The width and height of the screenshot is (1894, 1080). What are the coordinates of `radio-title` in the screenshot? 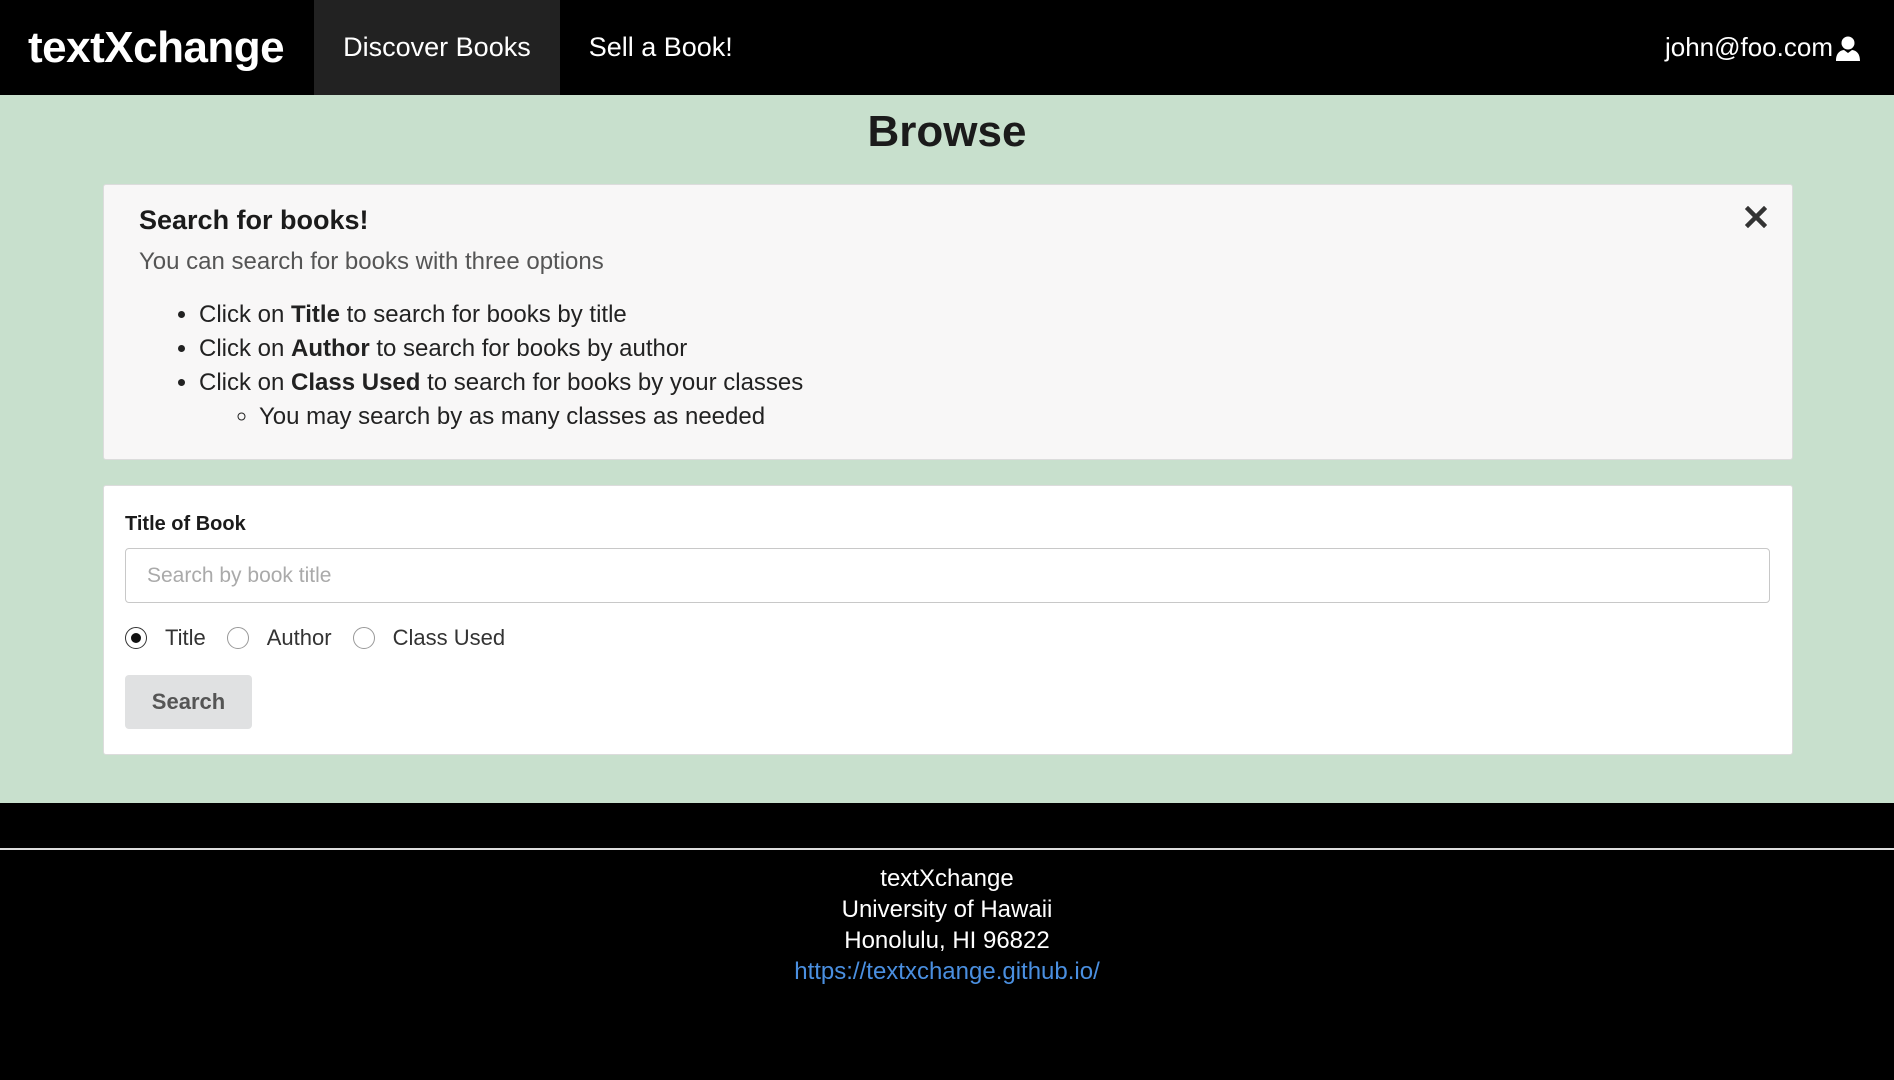 It's located at (136, 638).